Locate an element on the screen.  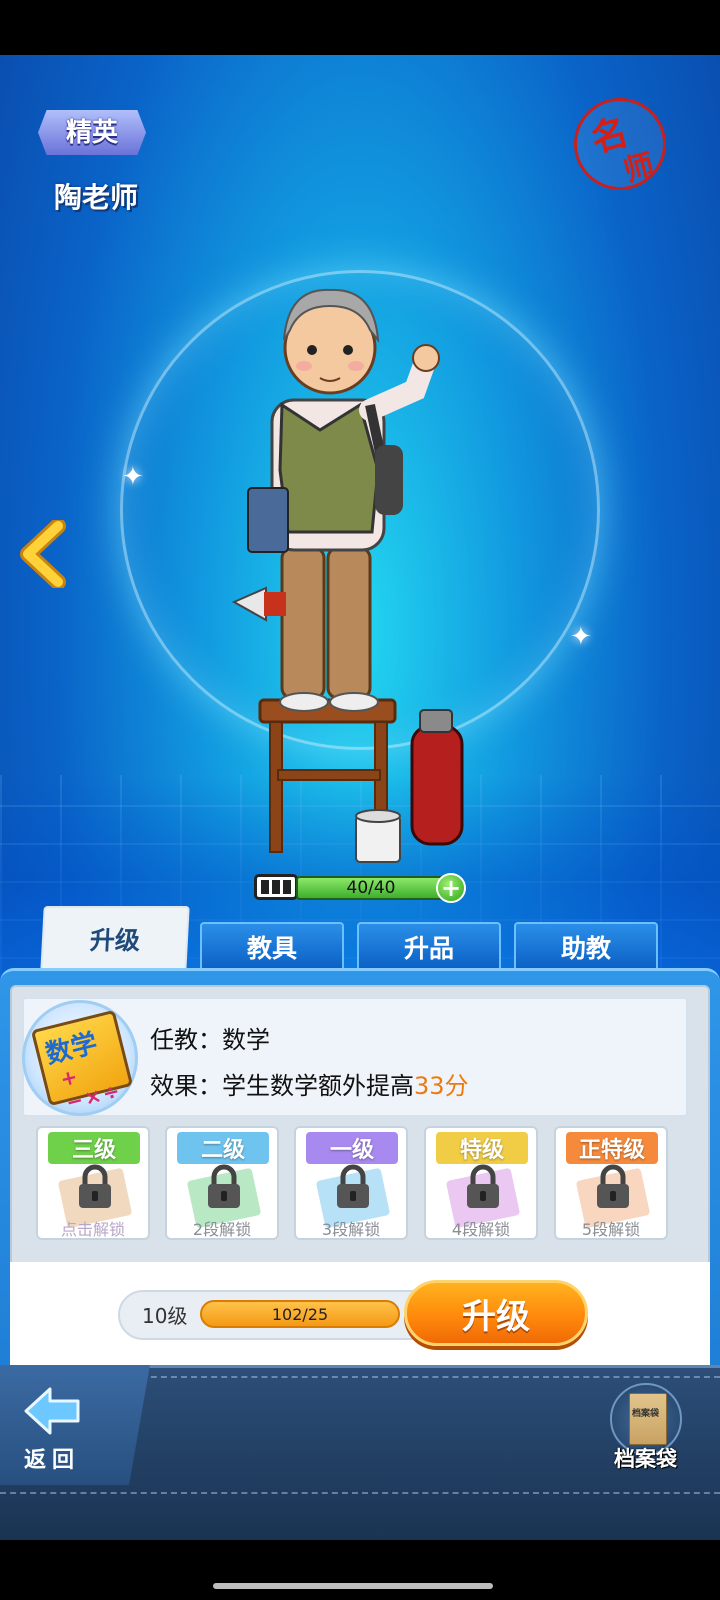
tab-label: 助教 is located at coordinates (585, 948).